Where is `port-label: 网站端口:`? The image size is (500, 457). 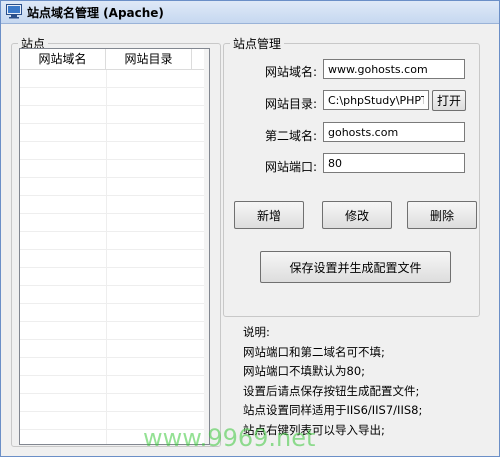
port-label: 网站端口: is located at coordinates (290, 167).